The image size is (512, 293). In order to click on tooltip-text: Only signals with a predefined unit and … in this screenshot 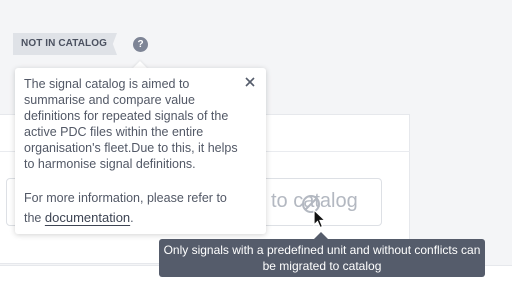, I will do `click(322, 258)`.